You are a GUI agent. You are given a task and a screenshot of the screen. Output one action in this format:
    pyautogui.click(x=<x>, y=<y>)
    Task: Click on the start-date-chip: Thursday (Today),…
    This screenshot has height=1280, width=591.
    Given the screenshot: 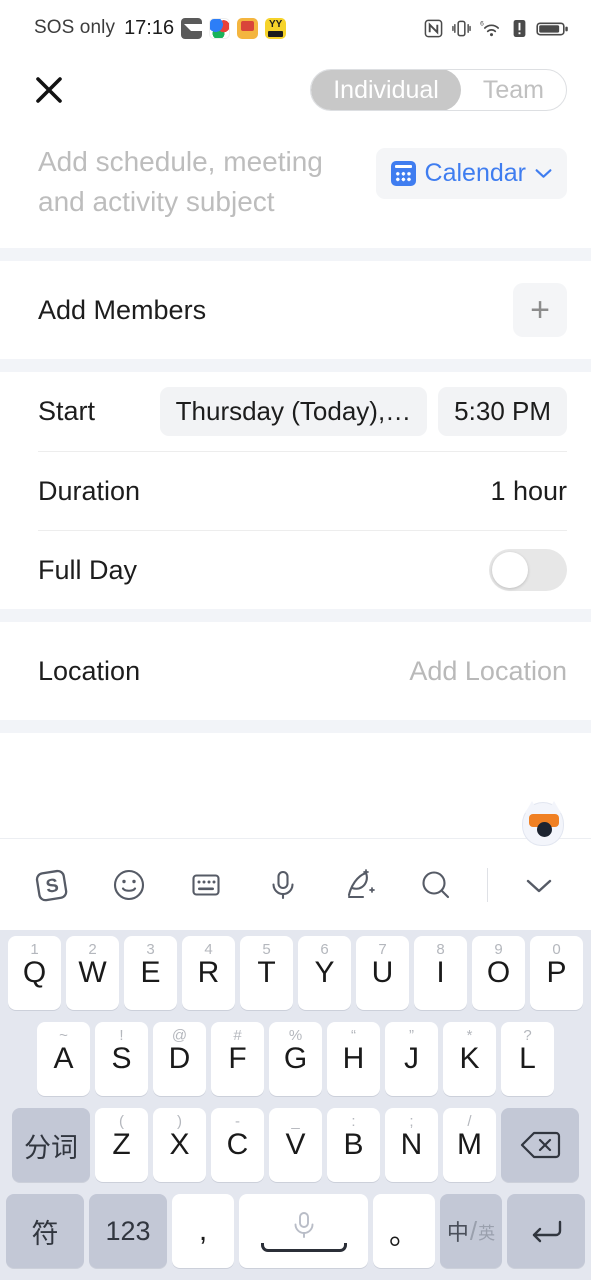 What is the action you would take?
    pyautogui.click(x=293, y=411)
    